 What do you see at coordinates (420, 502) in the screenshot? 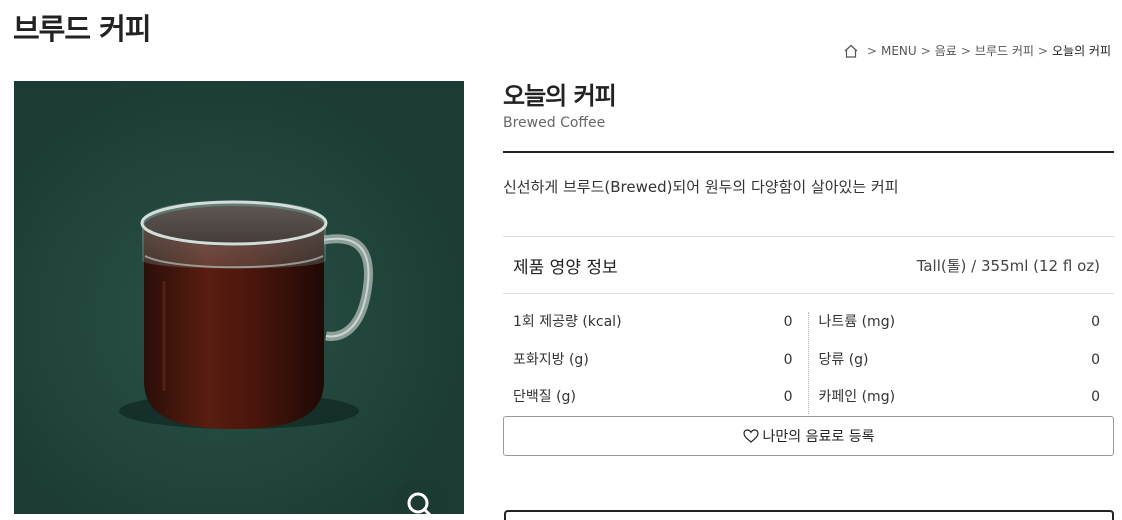
I see `search-icon` at bounding box center [420, 502].